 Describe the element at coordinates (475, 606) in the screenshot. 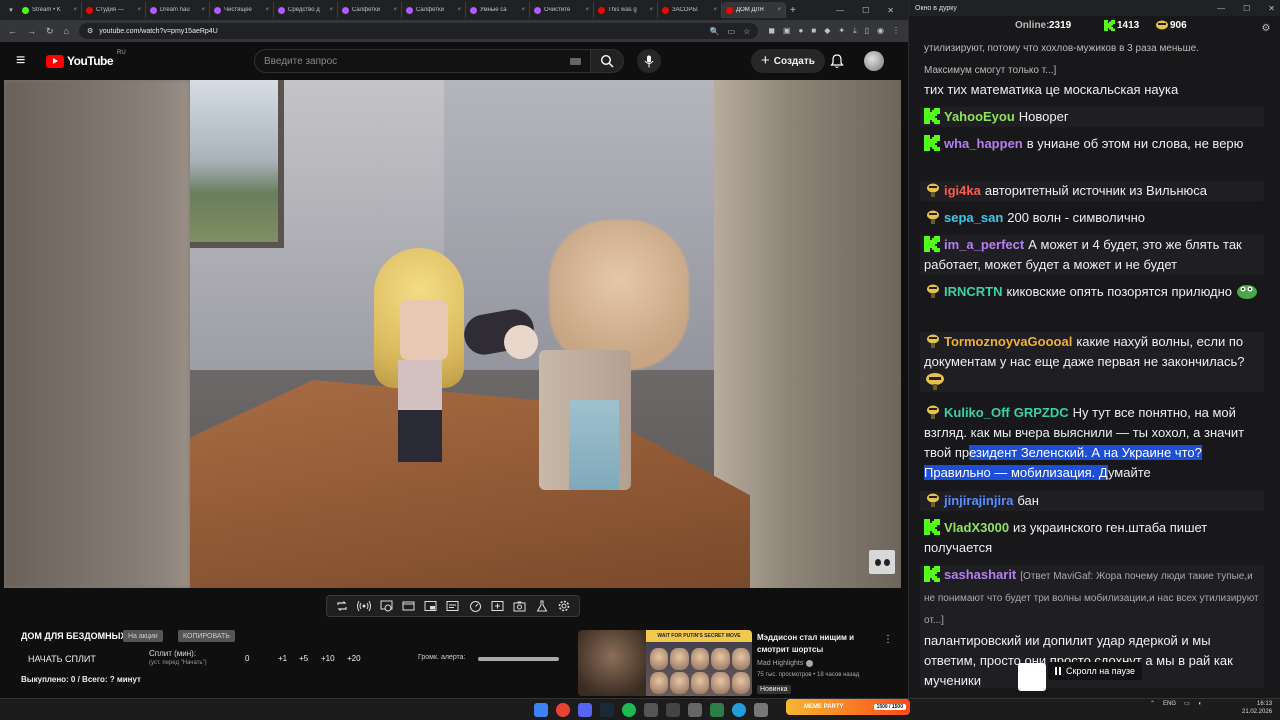

I see `speed-gauge-icon` at that location.